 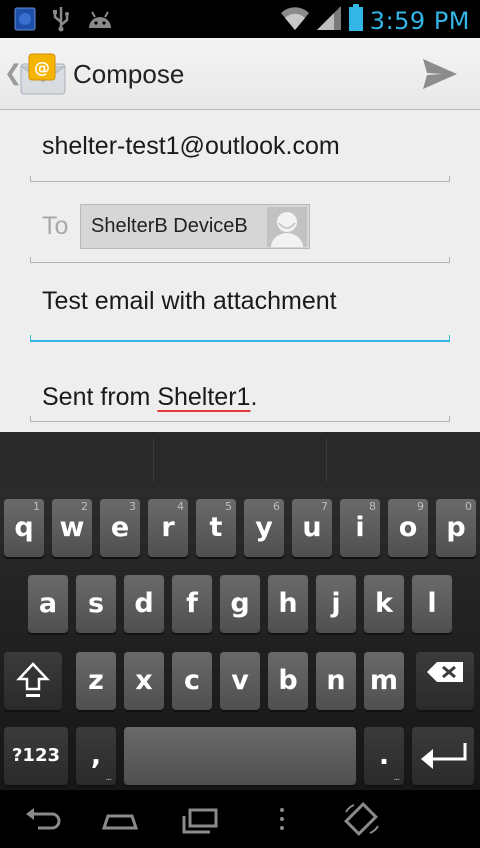 I want to click on shift-key, so click(x=33, y=681).